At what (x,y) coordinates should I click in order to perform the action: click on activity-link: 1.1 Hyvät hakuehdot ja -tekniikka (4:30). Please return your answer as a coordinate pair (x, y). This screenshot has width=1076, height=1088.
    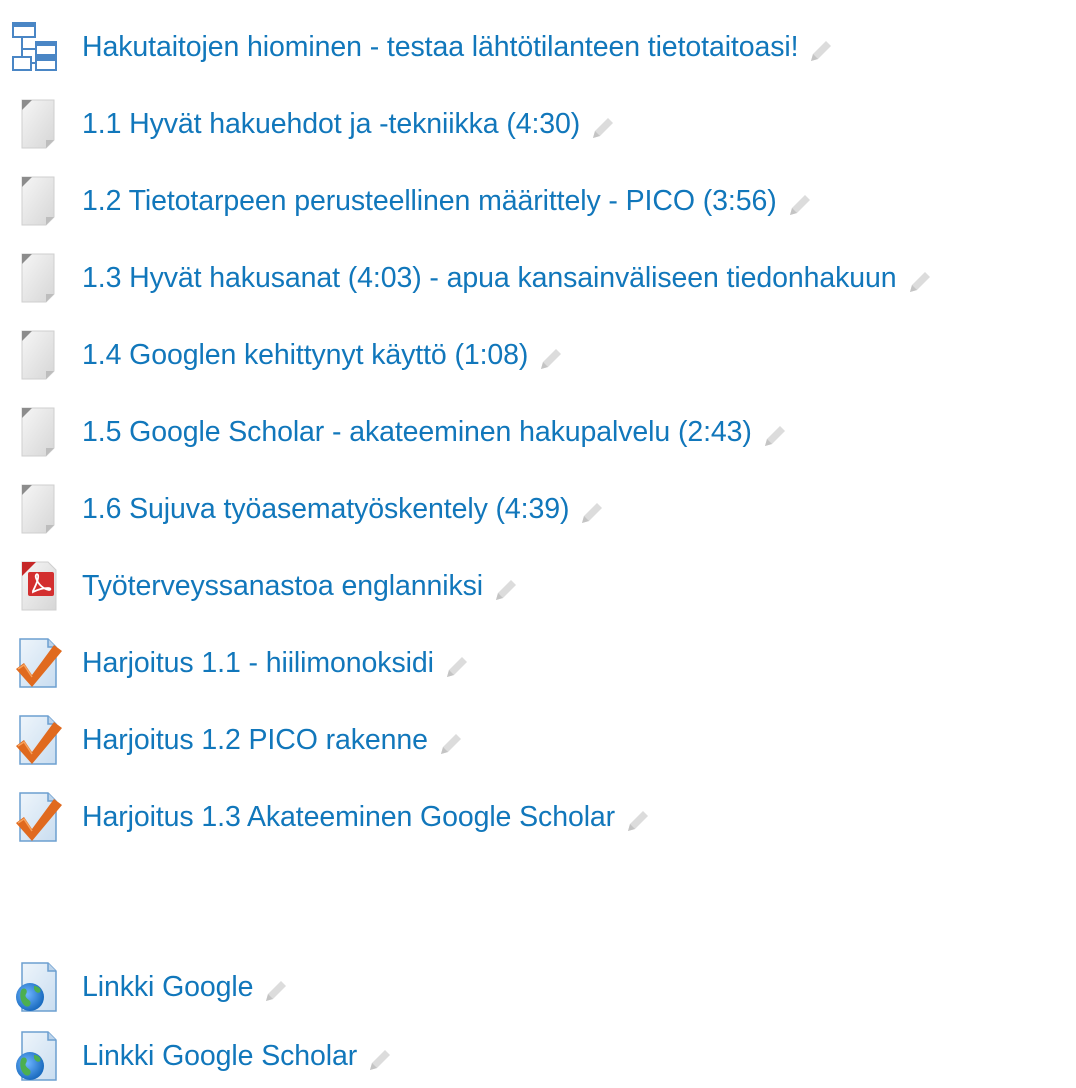
    Looking at the image, I should click on (331, 124).